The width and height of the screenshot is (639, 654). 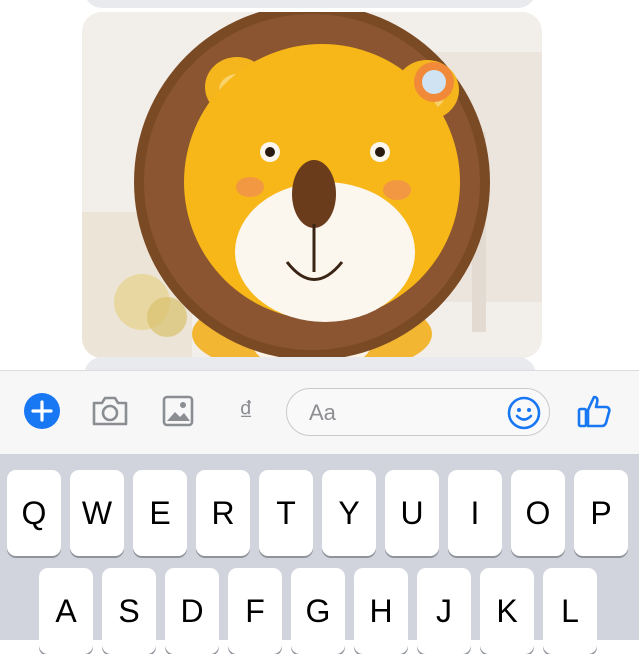 What do you see at coordinates (475, 513) in the screenshot?
I see `key-i: I` at bounding box center [475, 513].